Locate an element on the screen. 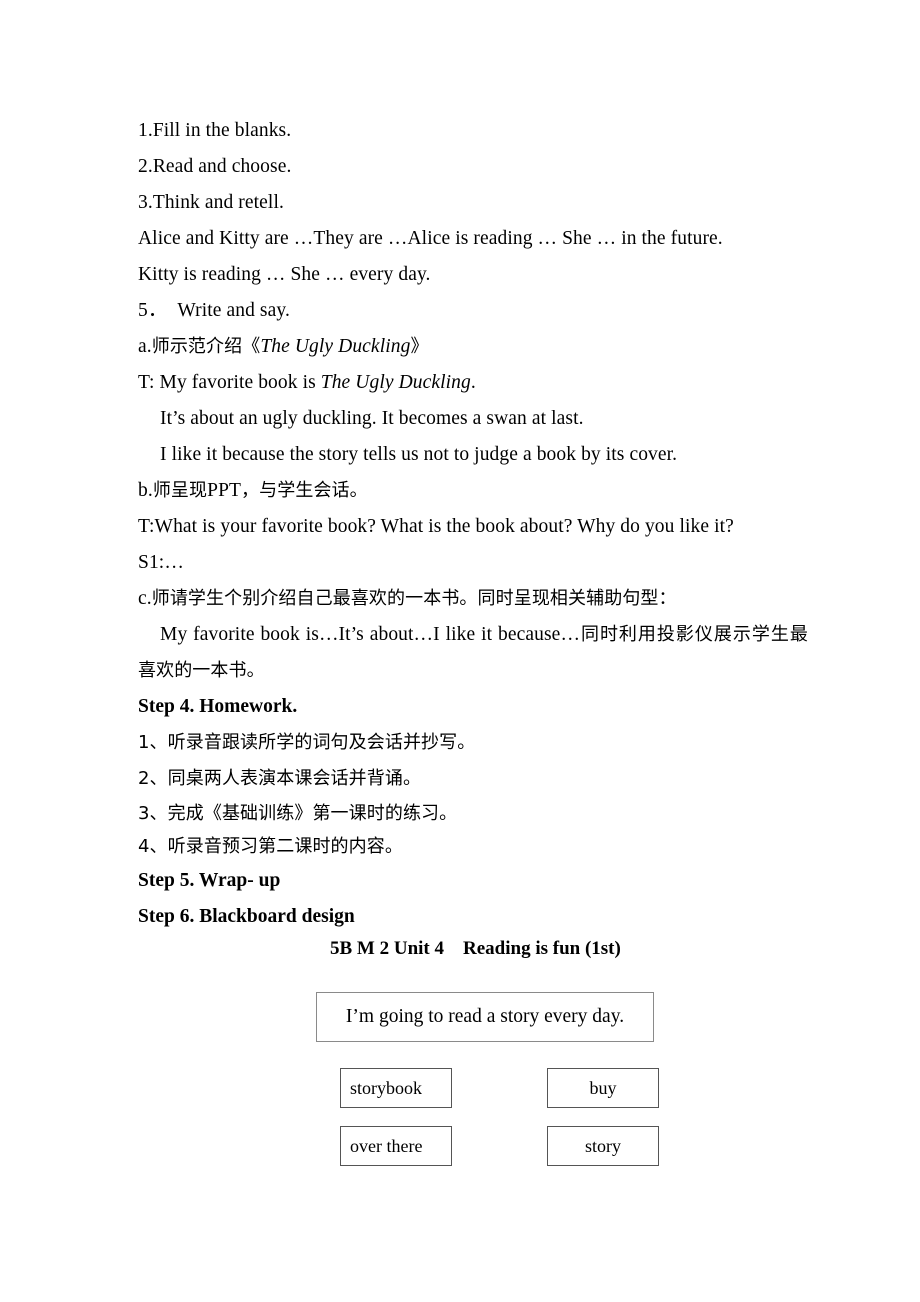 The image size is (920, 1302). step-4-heading: Step 4. Homework. is located at coordinates (218, 706).